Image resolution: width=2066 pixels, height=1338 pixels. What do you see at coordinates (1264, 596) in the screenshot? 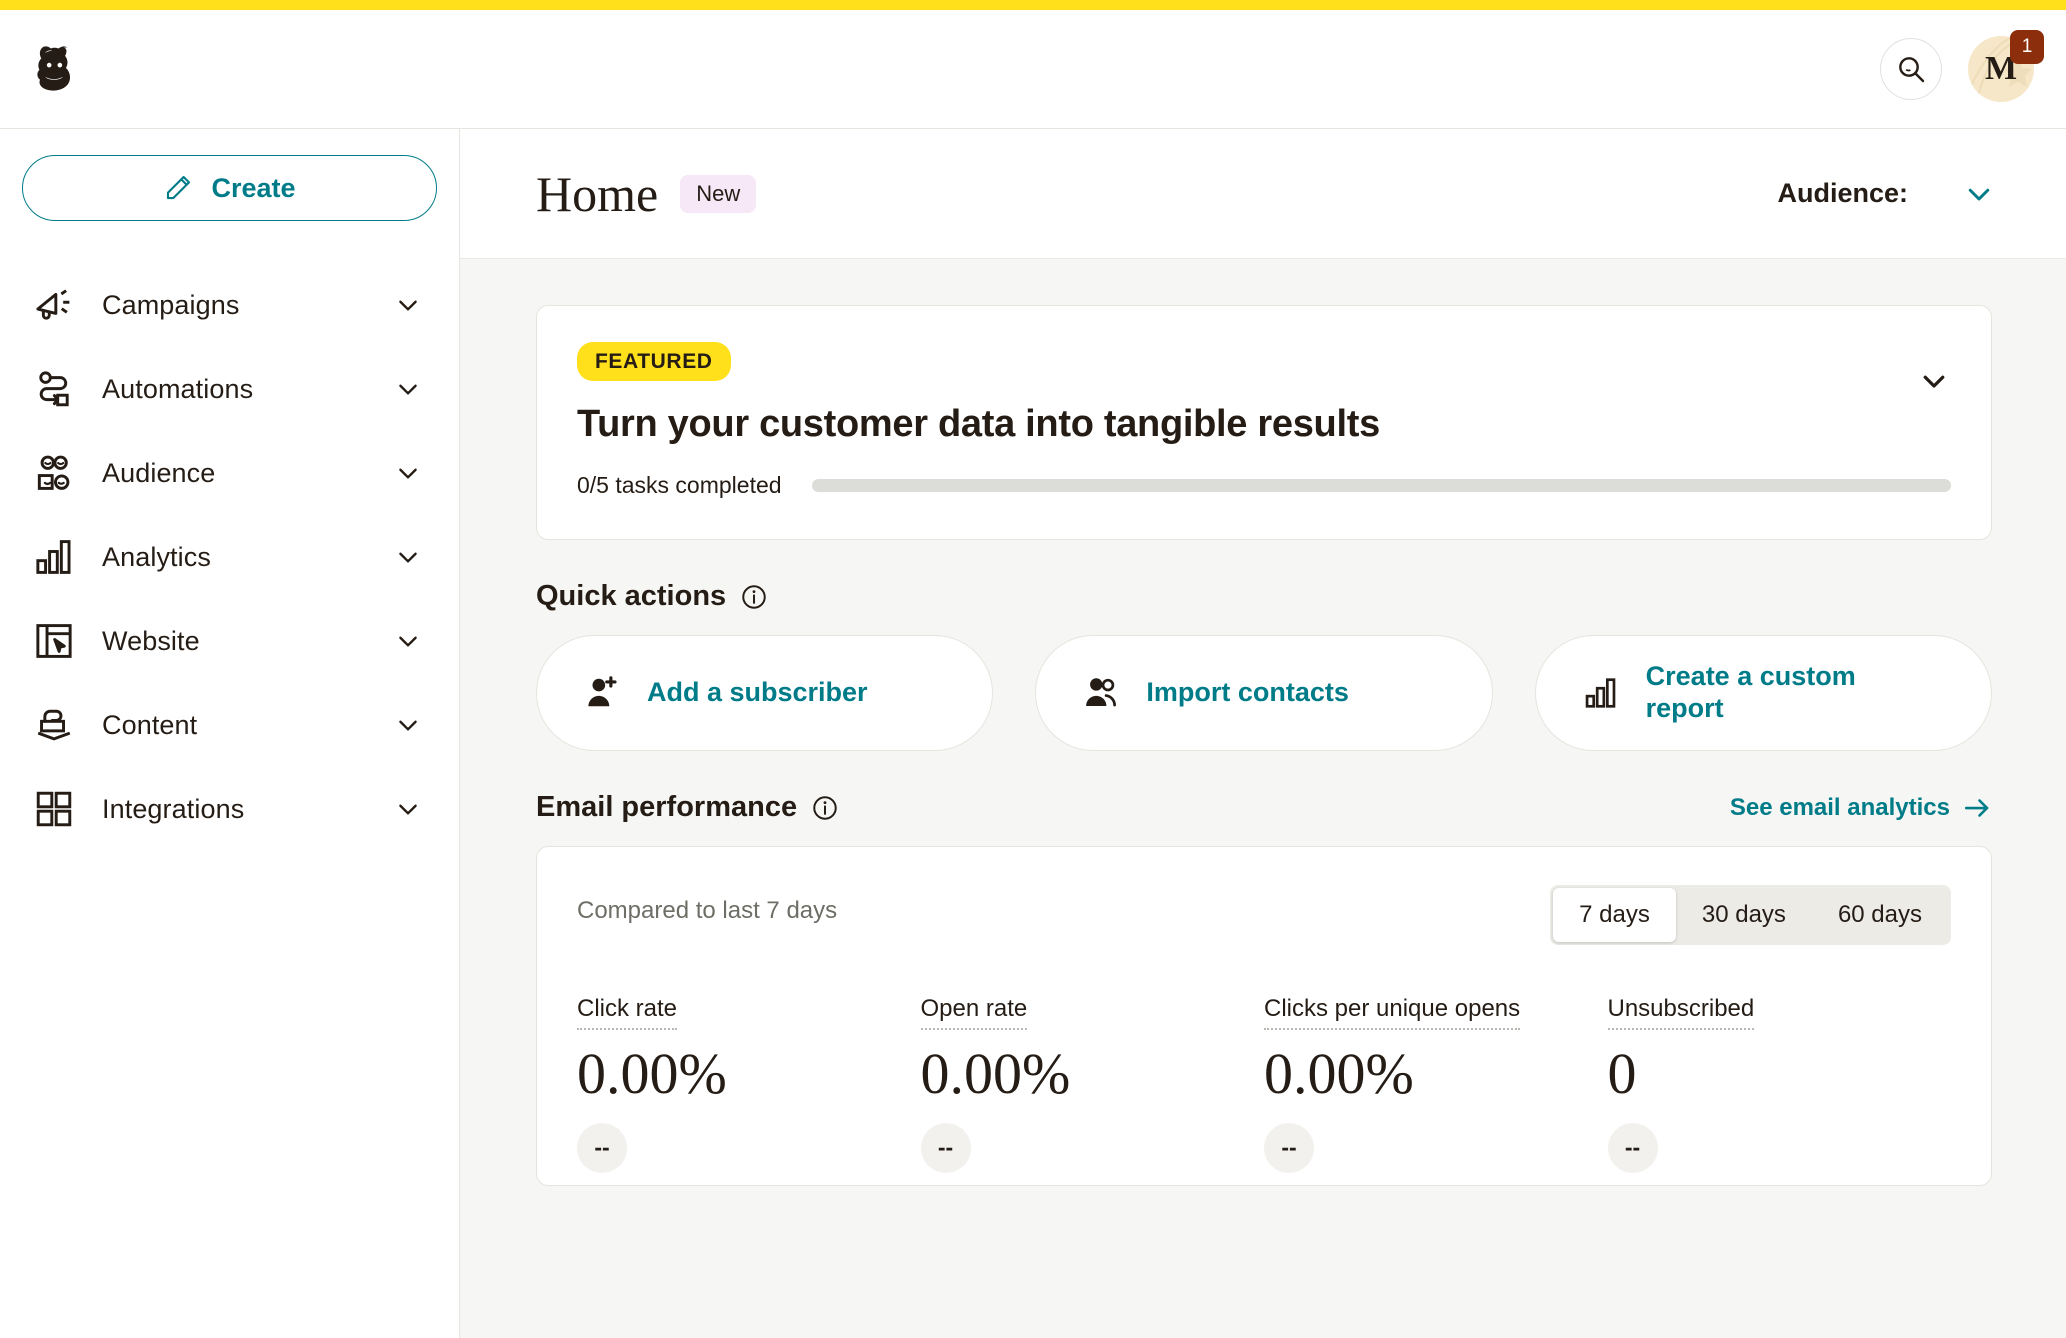
I see `quick-actions-header: Quick actions` at bounding box center [1264, 596].